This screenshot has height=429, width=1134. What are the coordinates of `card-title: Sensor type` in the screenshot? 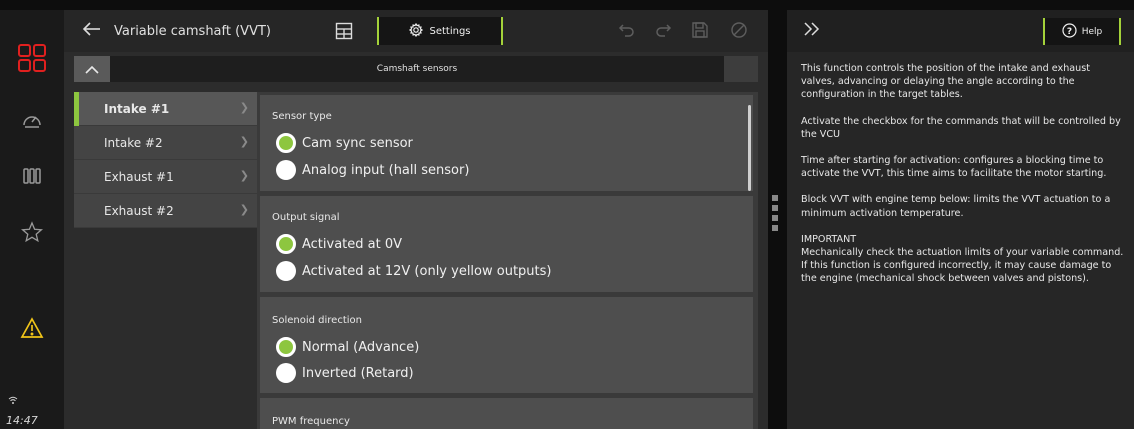 It's located at (302, 116).